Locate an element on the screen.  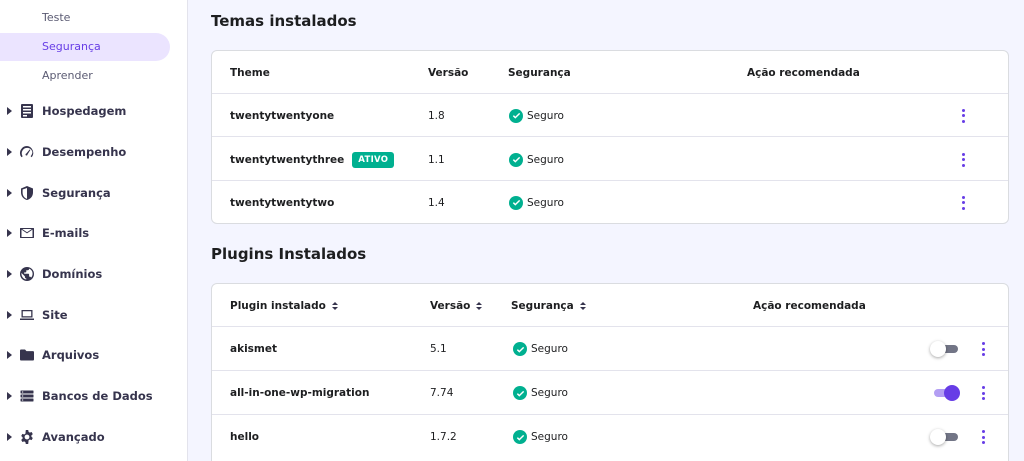
sidebar-item-emails: E-mails is located at coordinates (94, 233).